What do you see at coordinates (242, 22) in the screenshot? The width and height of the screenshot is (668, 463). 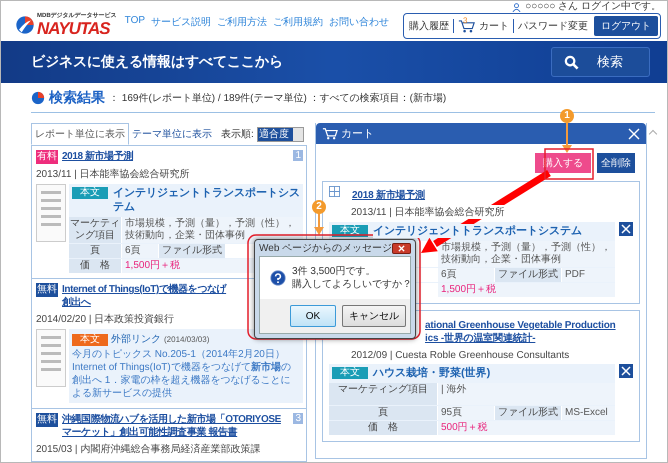 I see `nav-link: ご利用方法` at bounding box center [242, 22].